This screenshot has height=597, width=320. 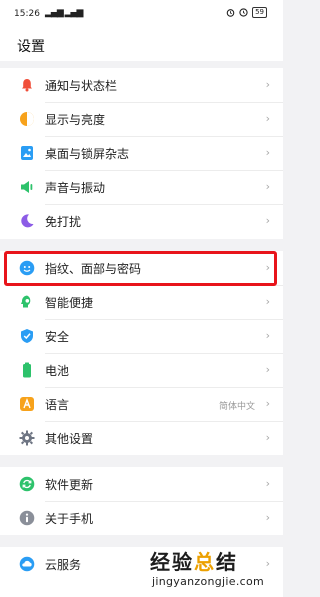 I want to click on settings-item-software-update: 软件更新 ›, so click(x=141, y=484).